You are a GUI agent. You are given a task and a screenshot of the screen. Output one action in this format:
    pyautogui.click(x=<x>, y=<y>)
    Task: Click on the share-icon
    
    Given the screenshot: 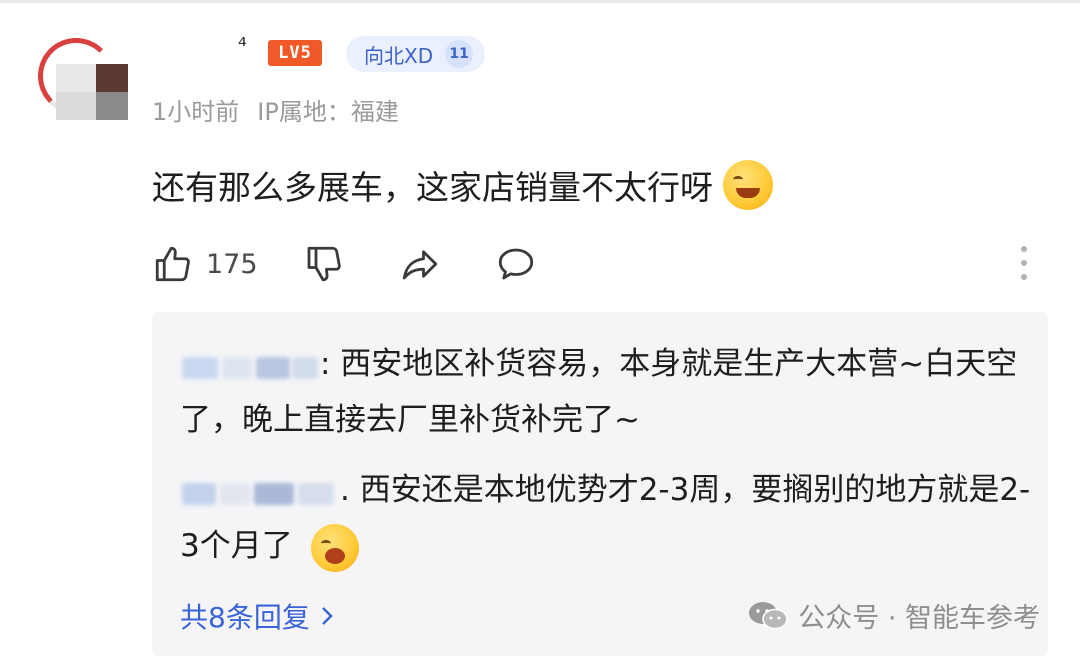 What is the action you would take?
    pyautogui.click(x=420, y=265)
    